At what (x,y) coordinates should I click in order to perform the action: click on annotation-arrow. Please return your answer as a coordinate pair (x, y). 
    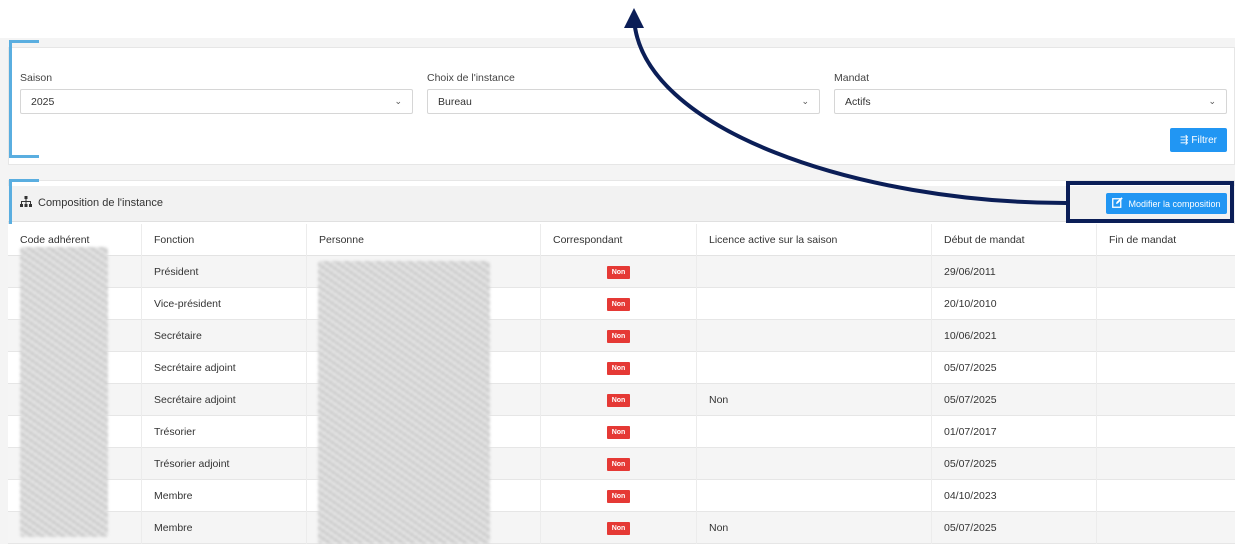
    Looking at the image, I should click on (845, 106).